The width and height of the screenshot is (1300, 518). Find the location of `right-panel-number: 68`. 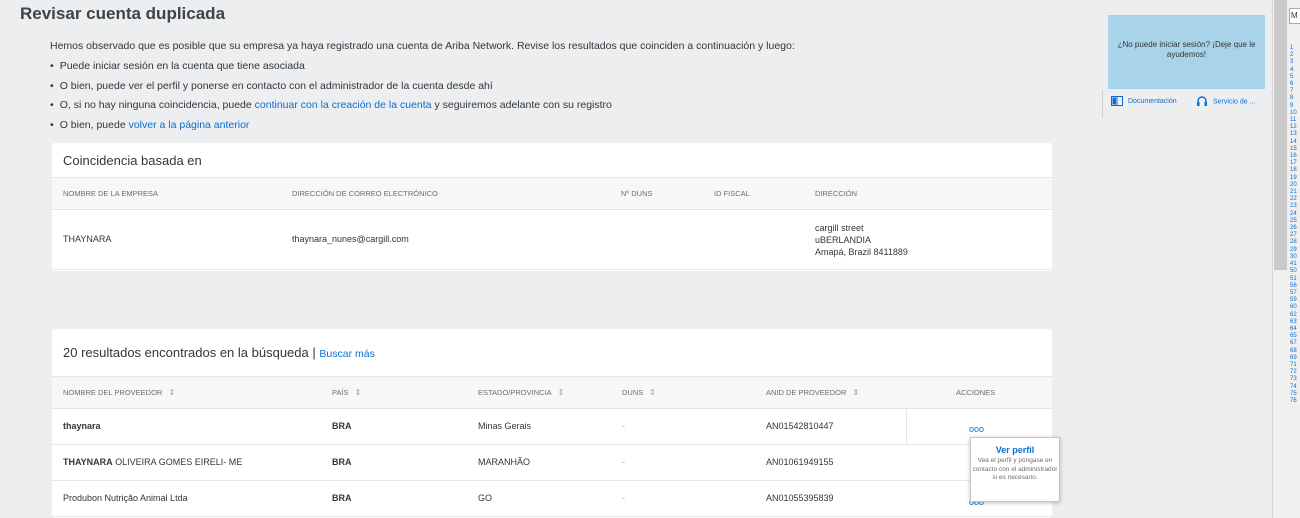

right-panel-number: 68 is located at coordinates (1293, 351).